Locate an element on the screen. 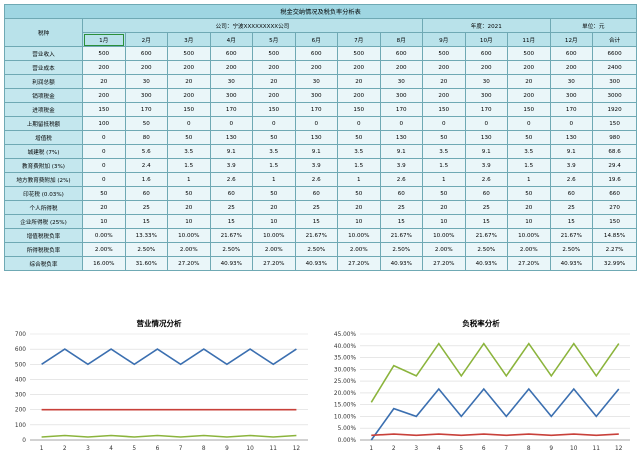 The width and height of the screenshot is (640, 458). month-header-4: 4月 is located at coordinates (231, 39).